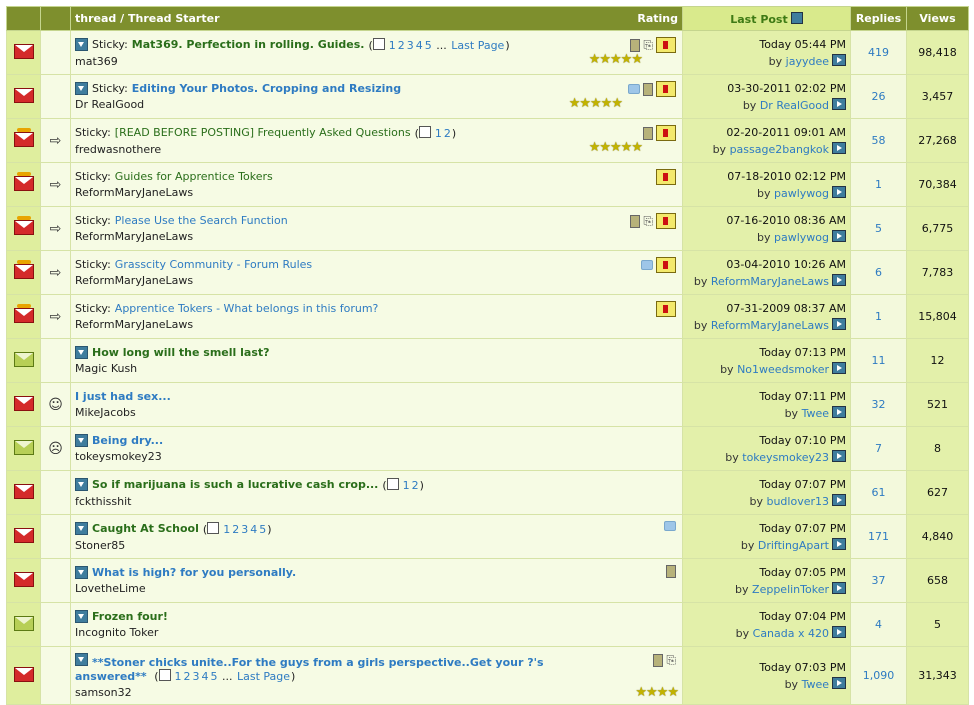 Image resolution: width=974 pixels, height=705 pixels. I want to click on last-poster-link: jayydee, so click(807, 61).